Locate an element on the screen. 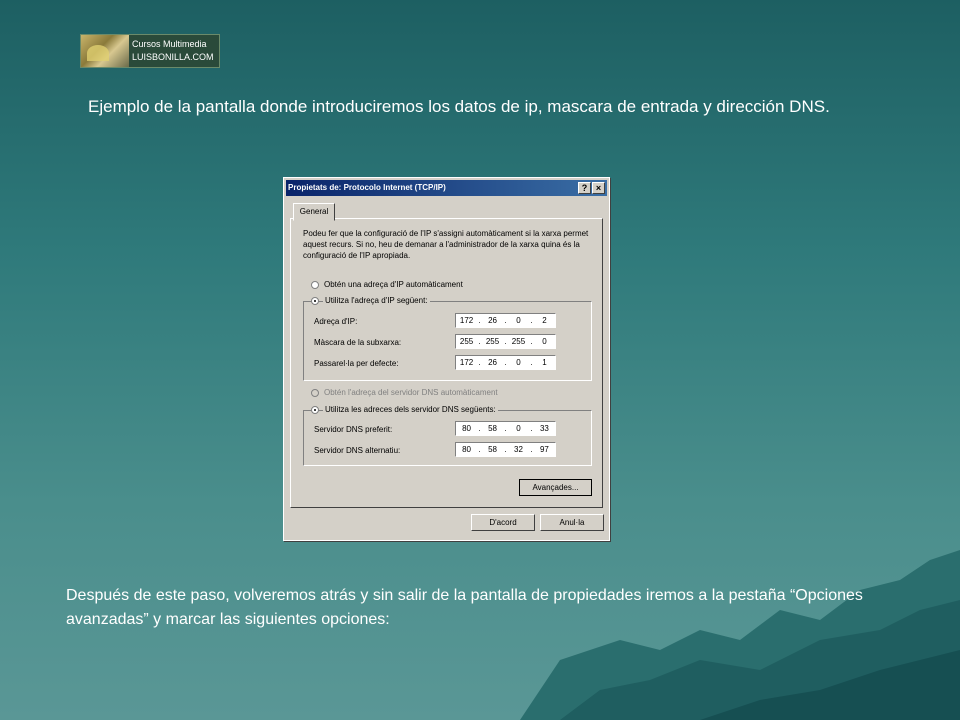 Image resolution: width=960 pixels, height=720 pixels. ip-address-octet-3: 0 is located at coordinates (518, 320).